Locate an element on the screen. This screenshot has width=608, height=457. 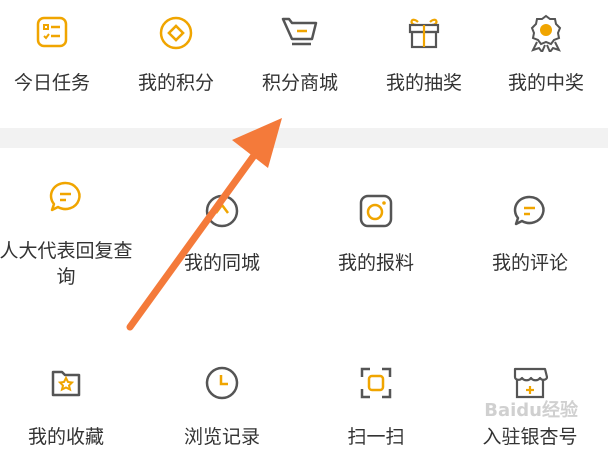
menu-label: 我的收藏 is located at coordinates (65, 437).